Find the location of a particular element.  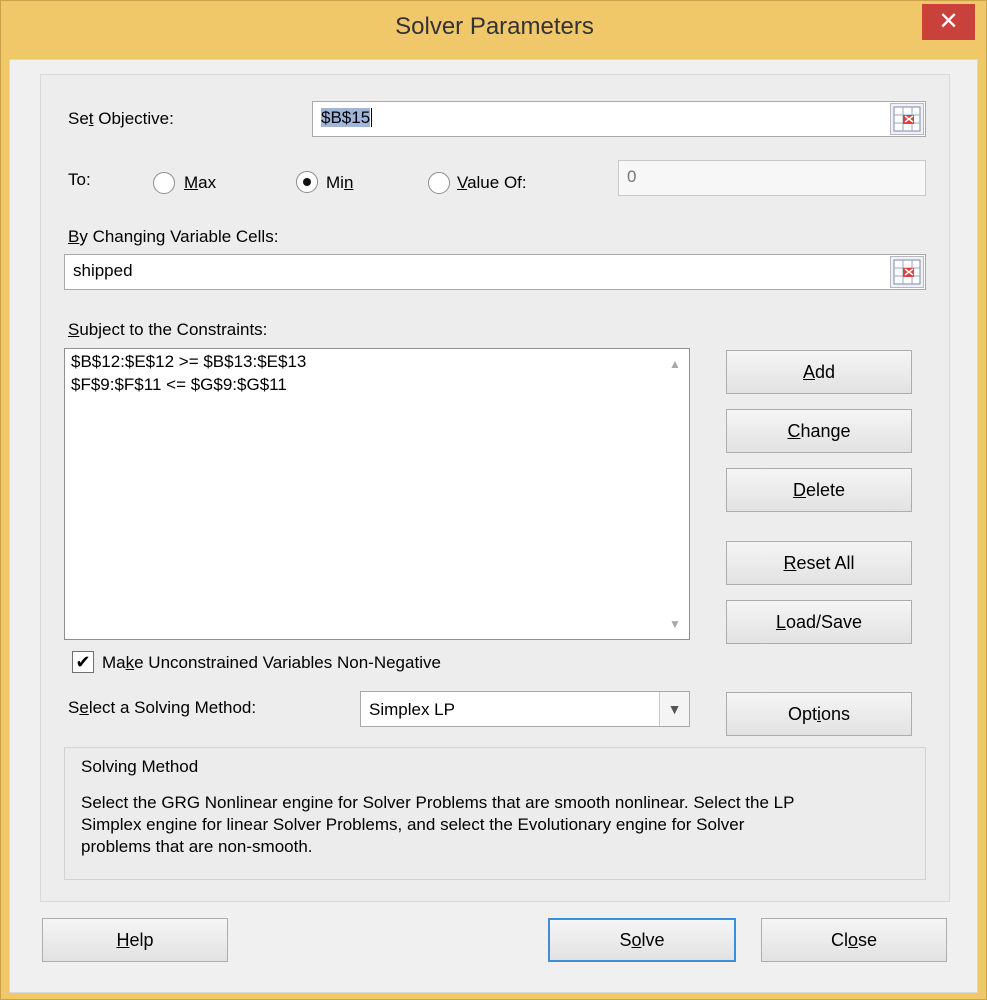

constraint-item: $B$12:$E$12 >= $B$13:$E$13 is located at coordinates (188, 362).